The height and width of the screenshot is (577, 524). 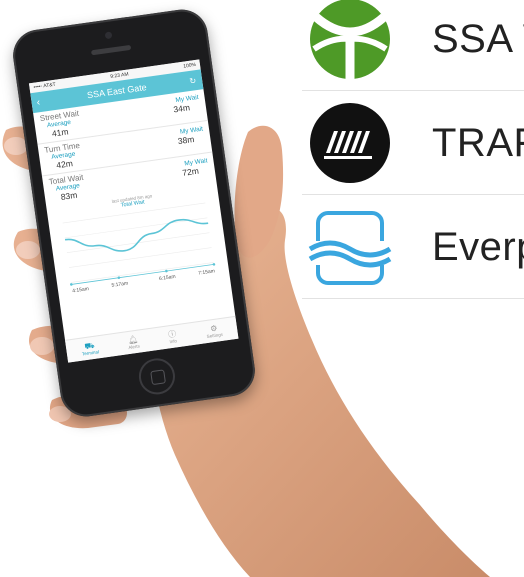 I want to click on series-line, so click(x=136, y=235).